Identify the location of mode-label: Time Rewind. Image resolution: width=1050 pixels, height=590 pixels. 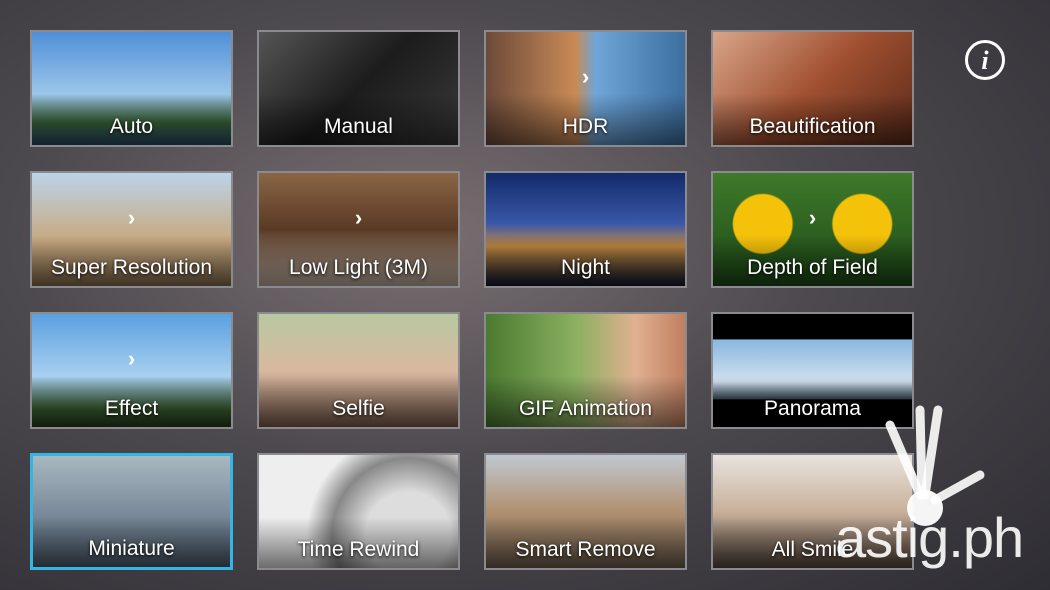
(358, 549).